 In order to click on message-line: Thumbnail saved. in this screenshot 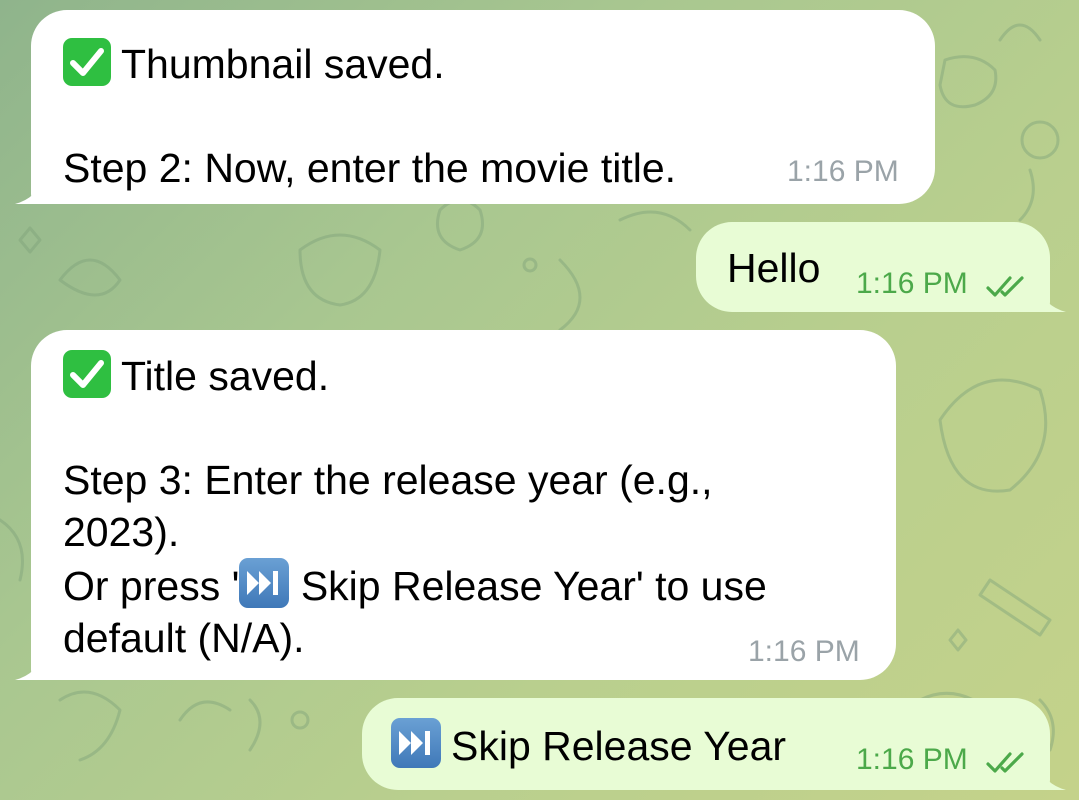, I will do `click(499, 64)`.